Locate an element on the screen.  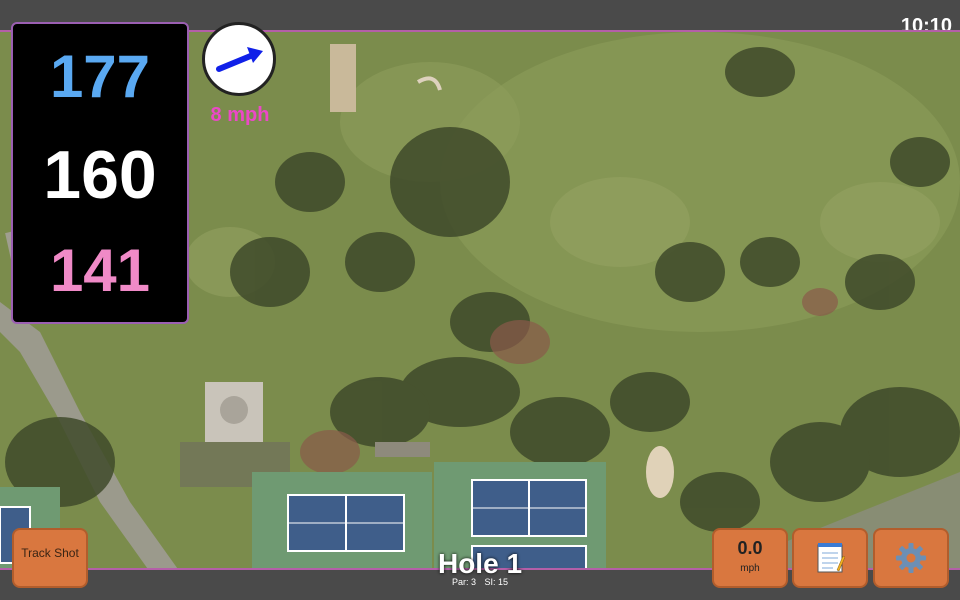
front-distance: 141 is located at coordinates (100, 270).